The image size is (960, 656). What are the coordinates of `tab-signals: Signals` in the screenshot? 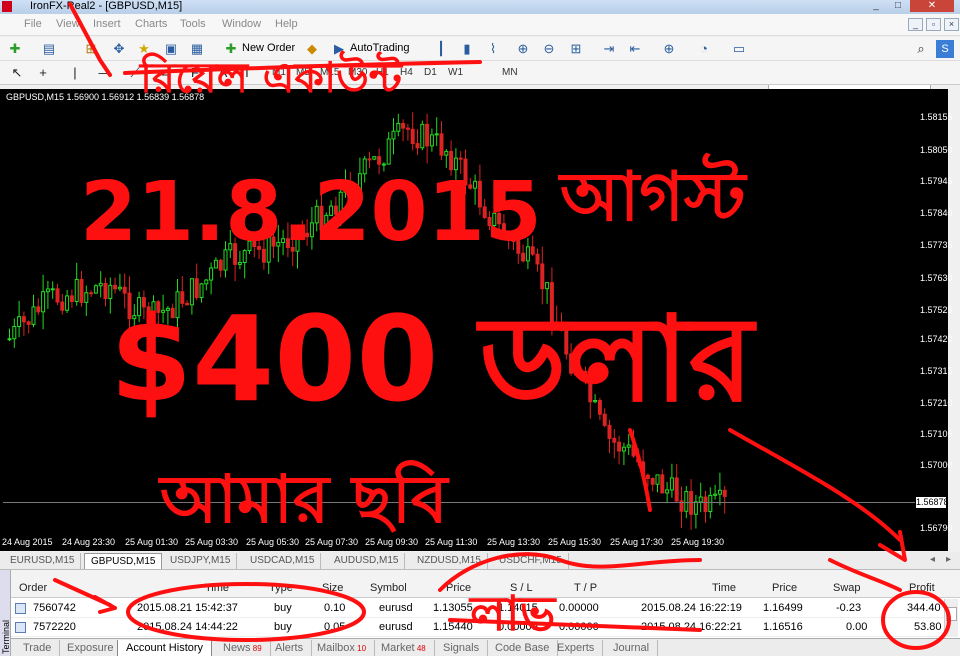 It's located at (462, 648).